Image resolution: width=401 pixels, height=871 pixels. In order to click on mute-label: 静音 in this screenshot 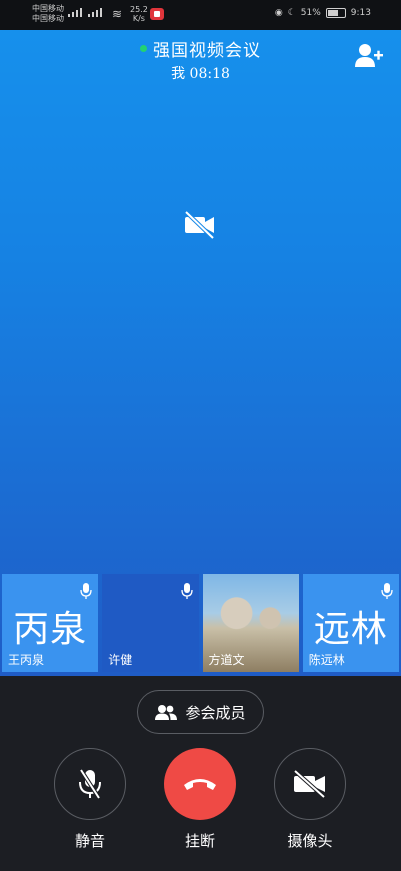, I will do `click(89, 841)`.